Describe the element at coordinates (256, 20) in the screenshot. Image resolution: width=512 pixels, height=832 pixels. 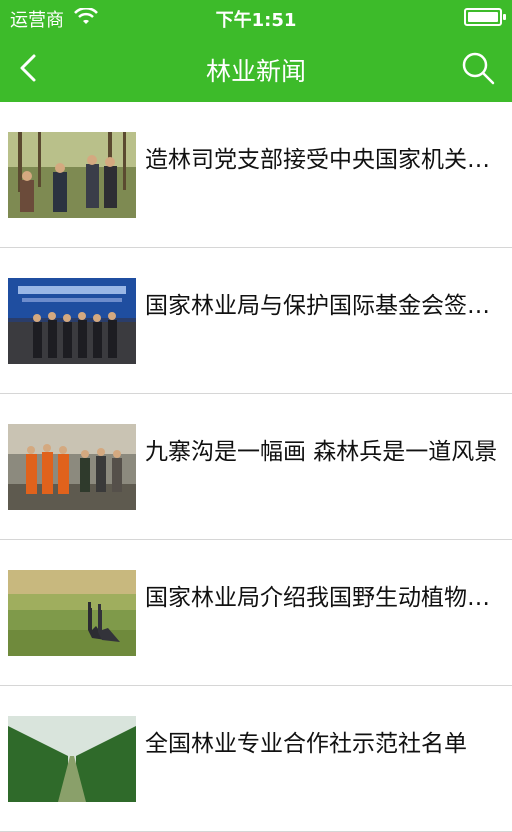
I see `clock: 下午1:51` at that location.